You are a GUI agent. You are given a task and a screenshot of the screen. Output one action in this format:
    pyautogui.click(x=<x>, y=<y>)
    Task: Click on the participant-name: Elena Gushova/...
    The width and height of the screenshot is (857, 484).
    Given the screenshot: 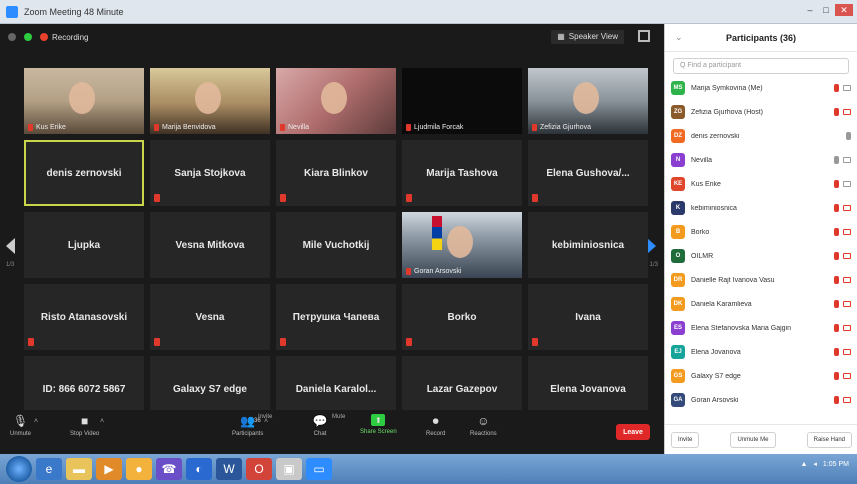 What is the action you would take?
    pyautogui.click(x=588, y=173)
    